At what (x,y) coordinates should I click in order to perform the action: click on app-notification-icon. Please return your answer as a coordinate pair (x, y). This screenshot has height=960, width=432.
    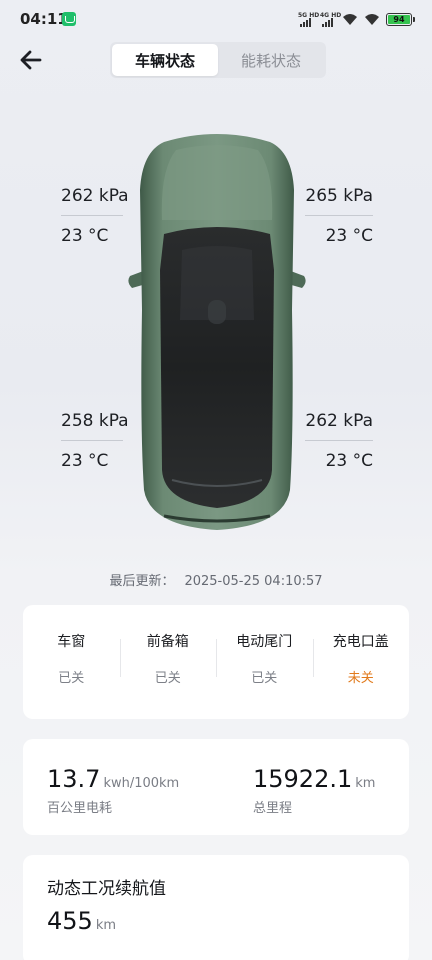
    Looking at the image, I should click on (69, 19).